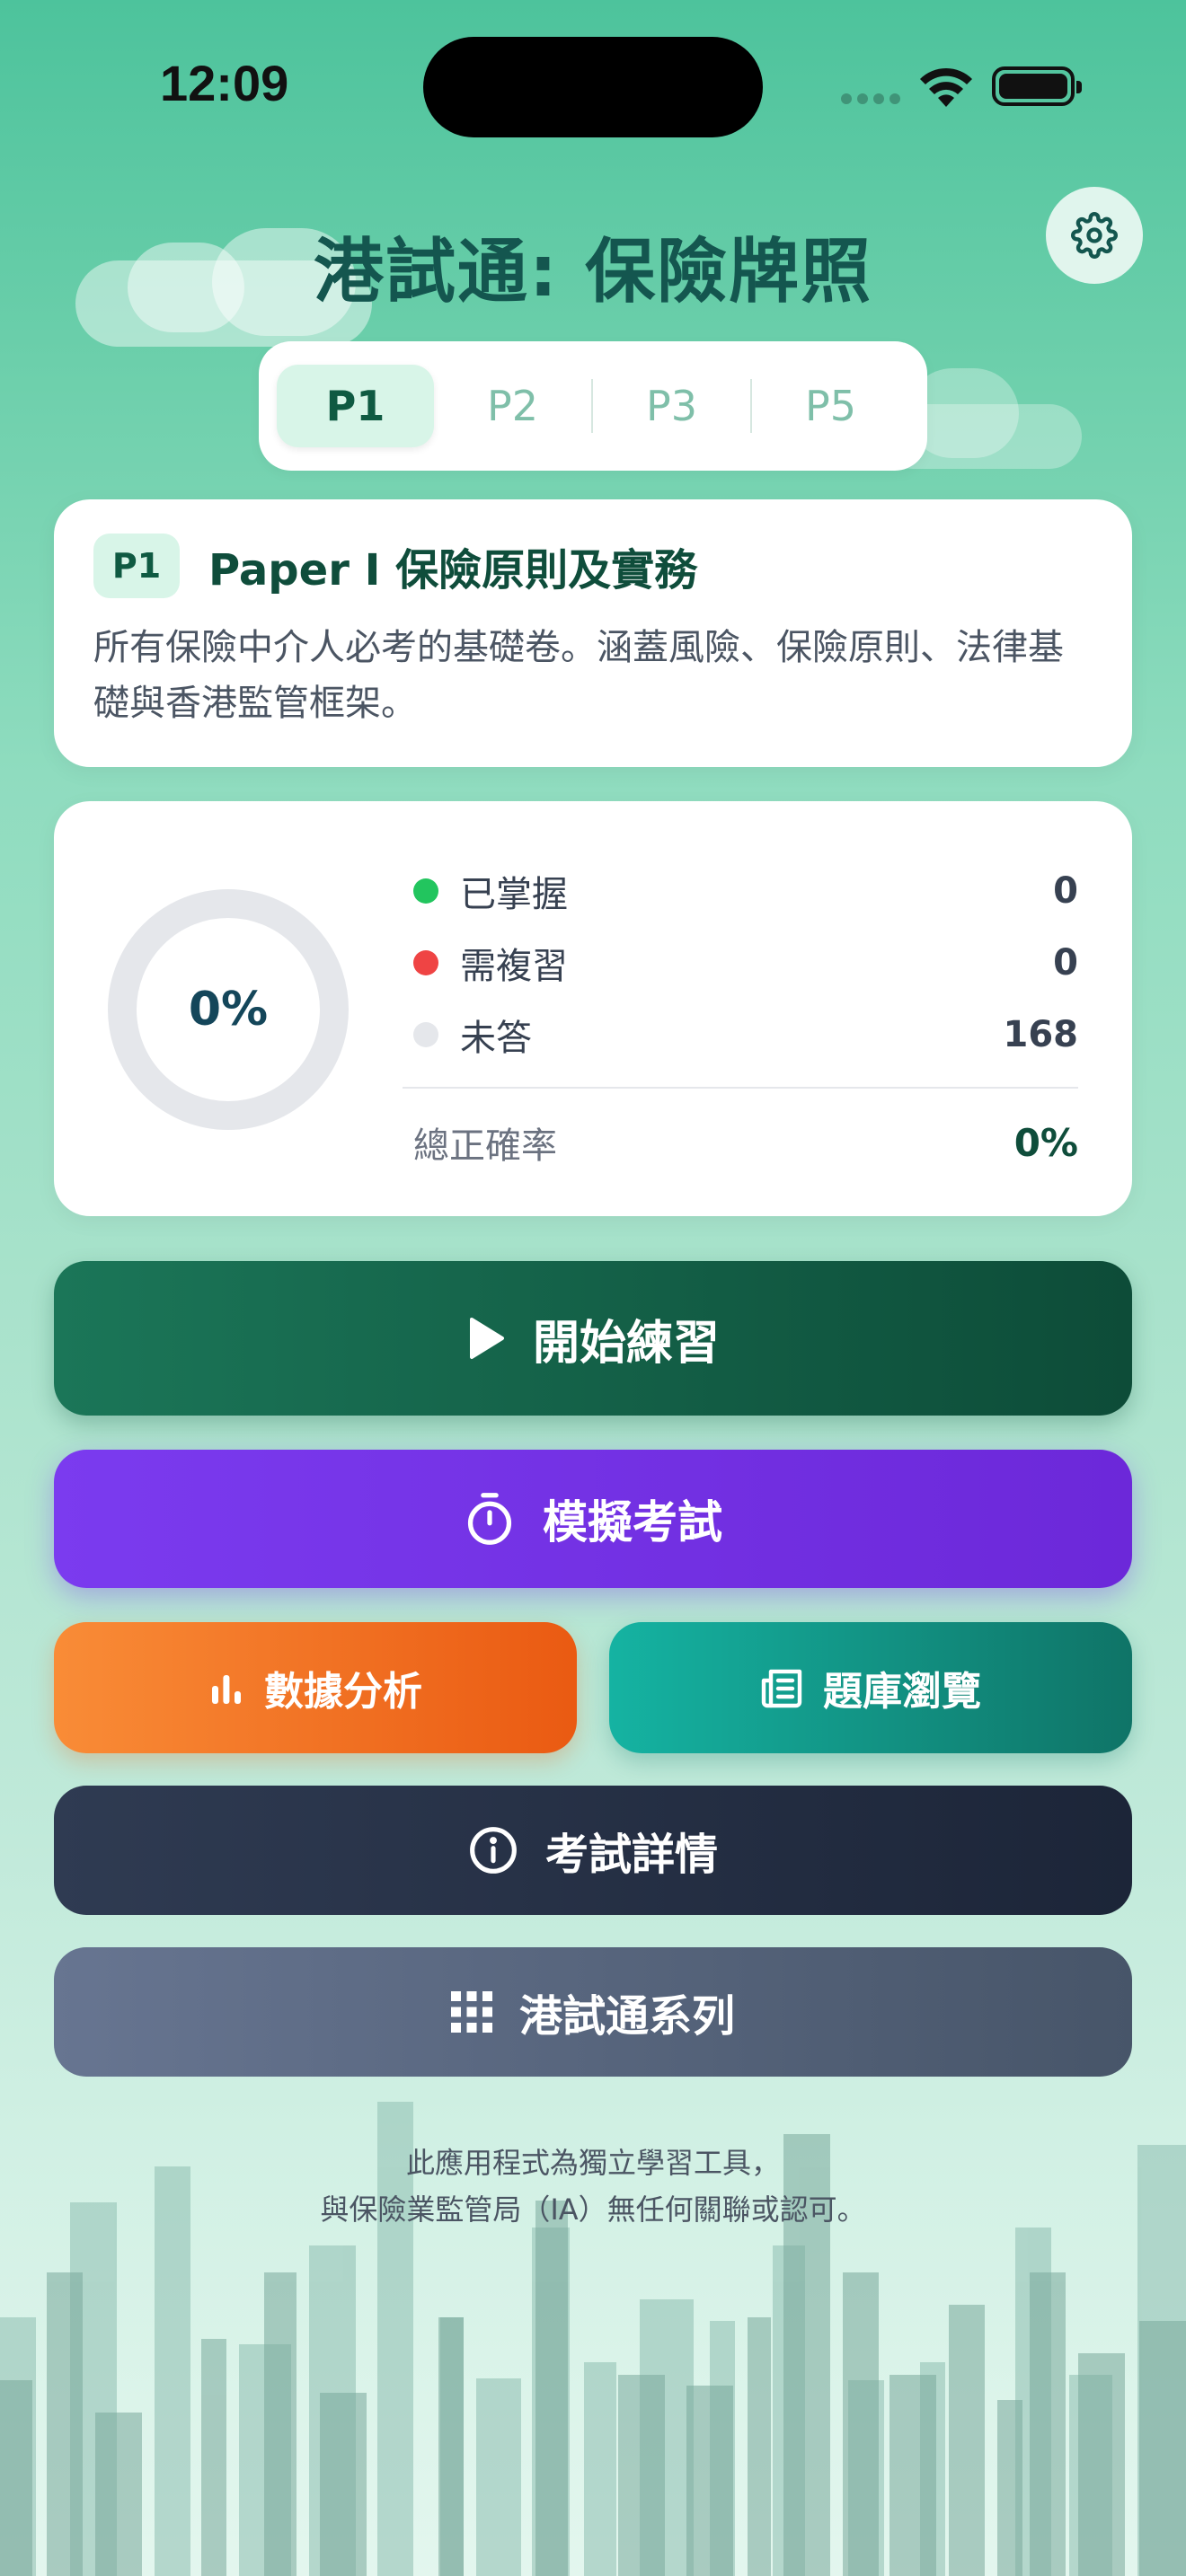 The width and height of the screenshot is (1186, 2576). What do you see at coordinates (486, 1338) in the screenshot?
I see `play-icon` at bounding box center [486, 1338].